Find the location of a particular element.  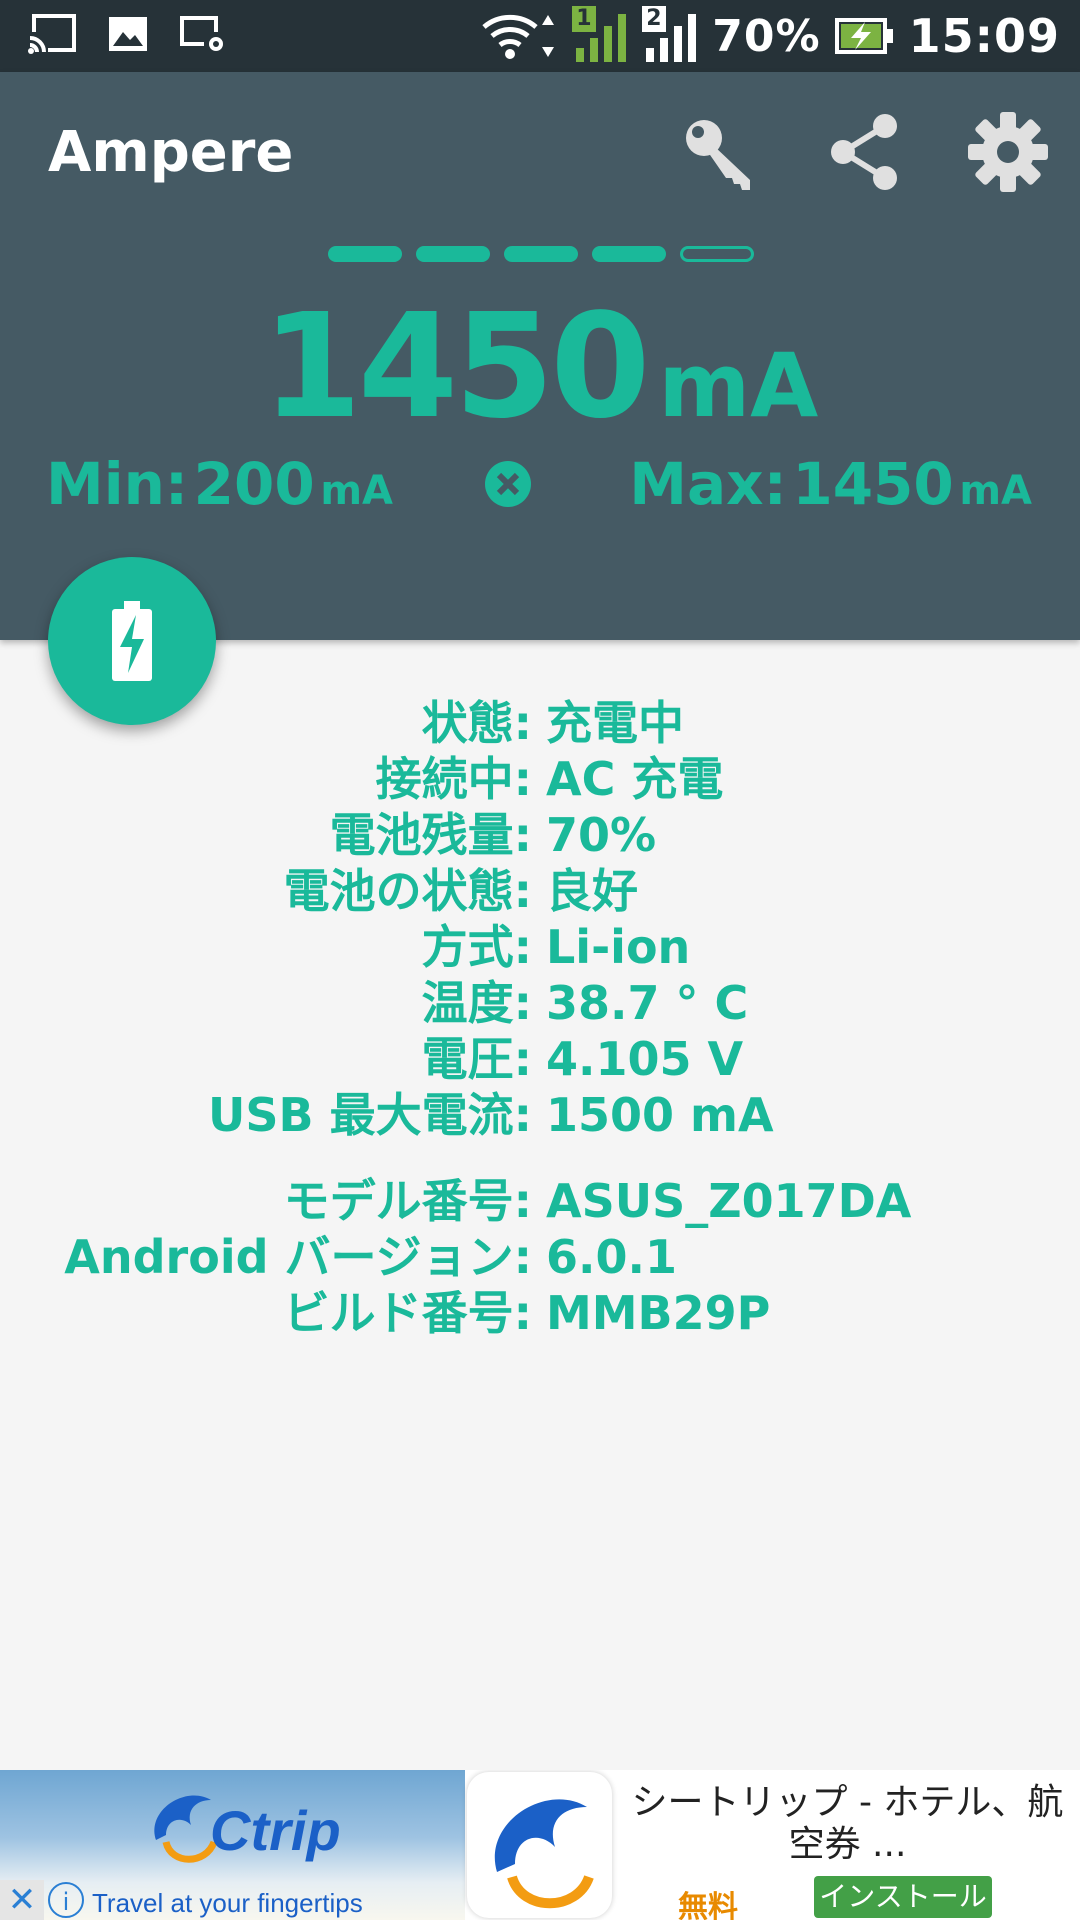

info-label: 方式: is located at coordinates (476, 947).